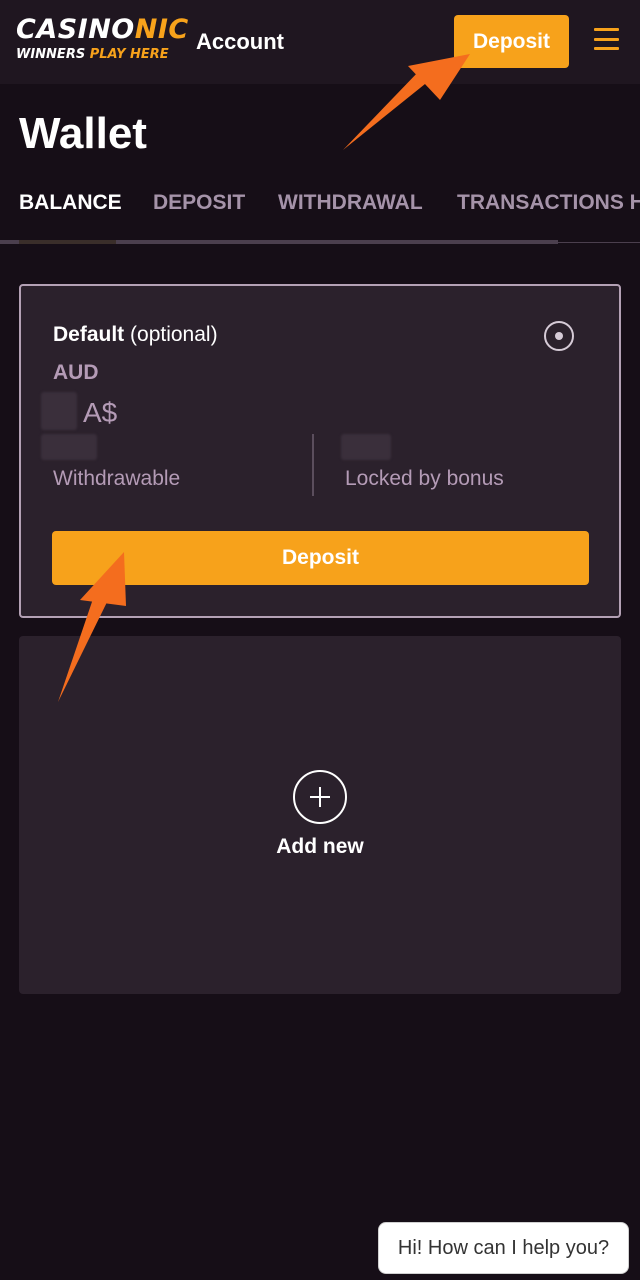 The image size is (640, 1280). What do you see at coordinates (320, 797) in the screenshot?
I see `plus-circle-icon` at bounding box center [320, 797].